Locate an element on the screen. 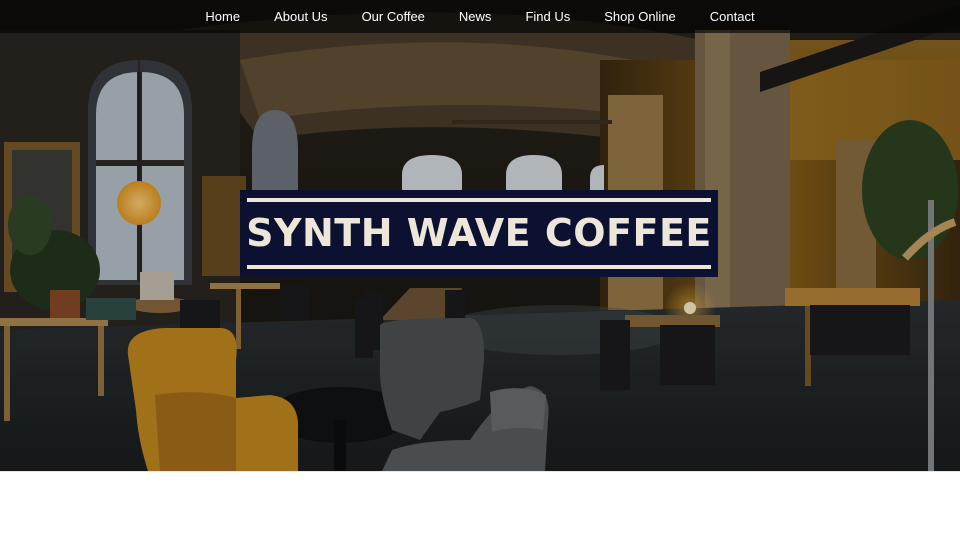 This screenshot has width=960, height=540. content-area is located at coordinates (480, 505).